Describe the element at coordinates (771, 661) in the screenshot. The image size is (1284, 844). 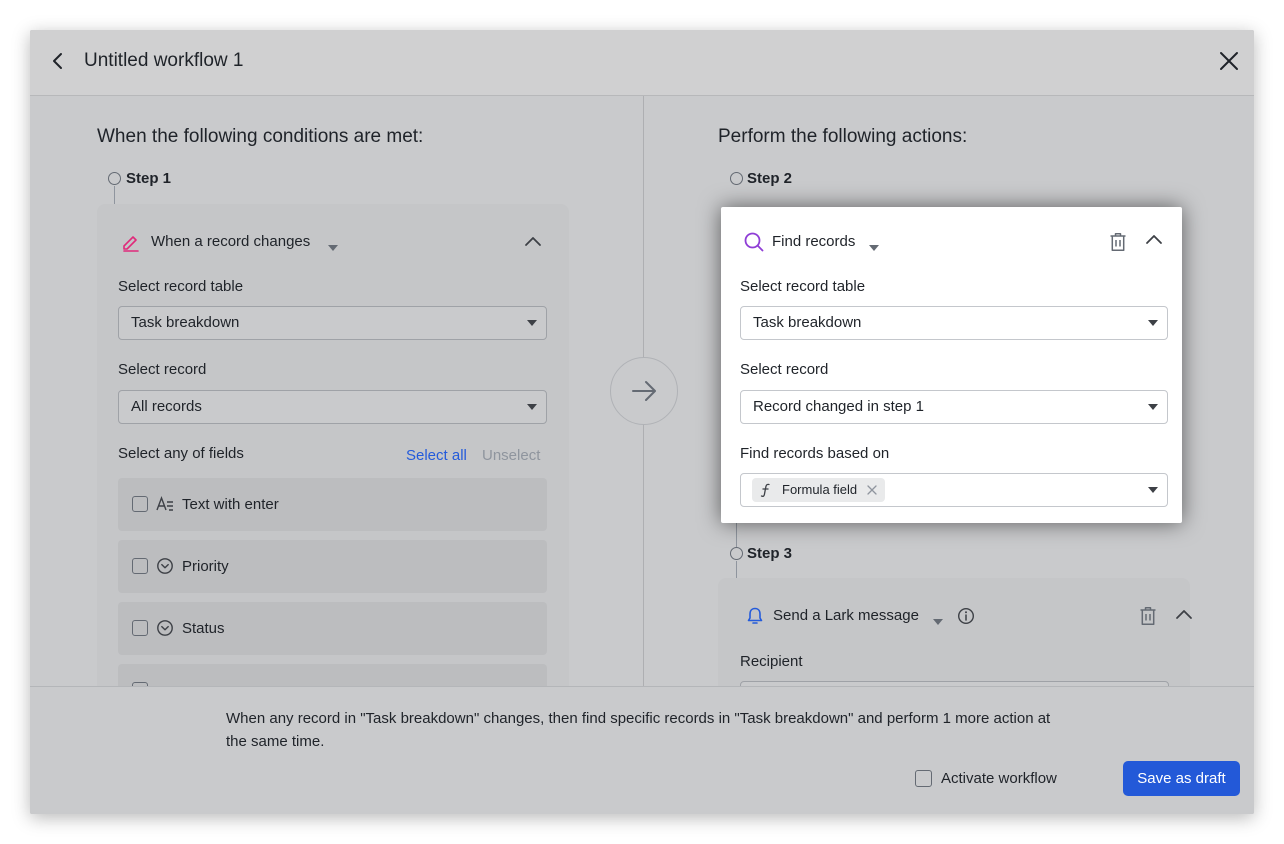
I see `recipient-label: Recipient` at that location.